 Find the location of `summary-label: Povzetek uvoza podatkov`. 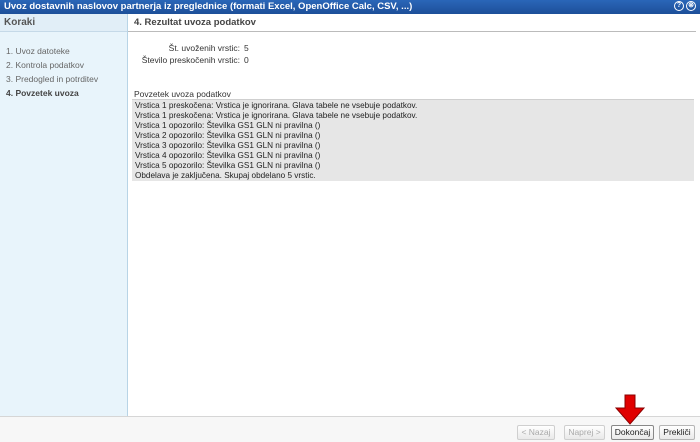

summary-label: Povzetek uvoza podatkov is located at coordinates (182, 94).